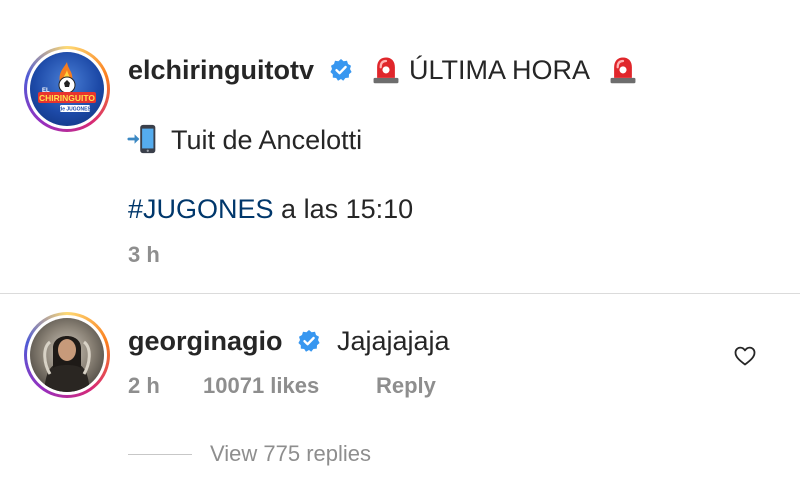 Image resolution: width=800 pixels, height=480 pixels. I want to click on comment-text: Jajajajaja, so click(393, 341).